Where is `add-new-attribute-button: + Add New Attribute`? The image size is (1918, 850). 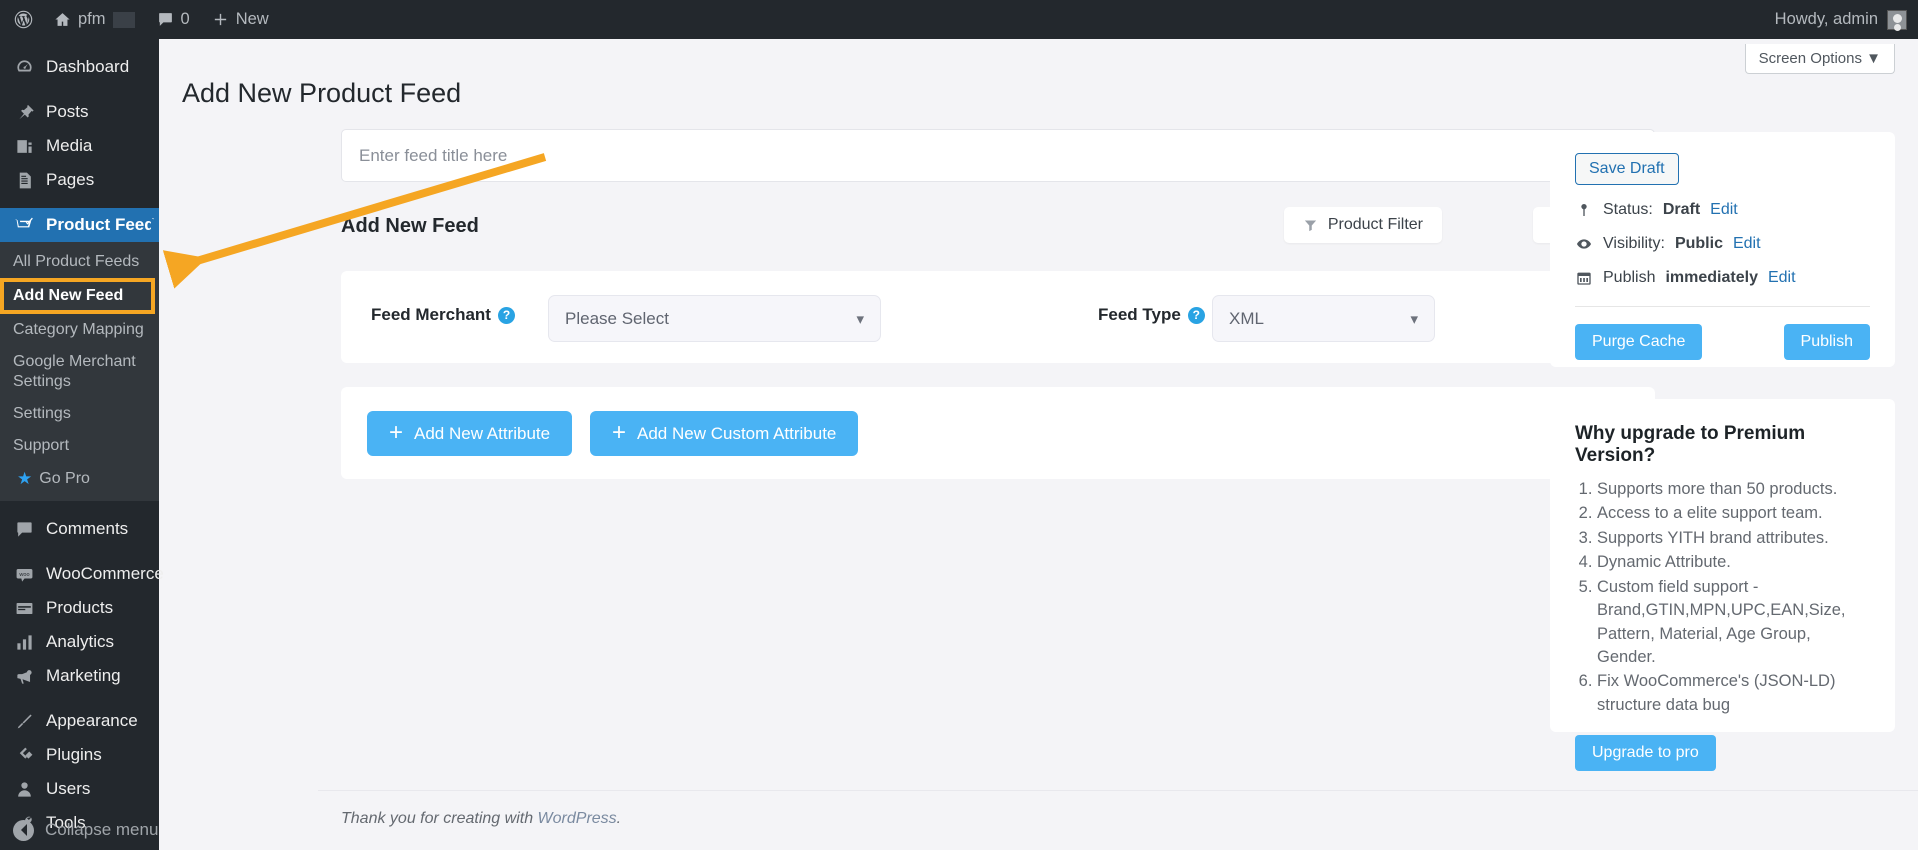 add-new-attribute-button: + Add New Attribute is located at coordinates (470, 433).